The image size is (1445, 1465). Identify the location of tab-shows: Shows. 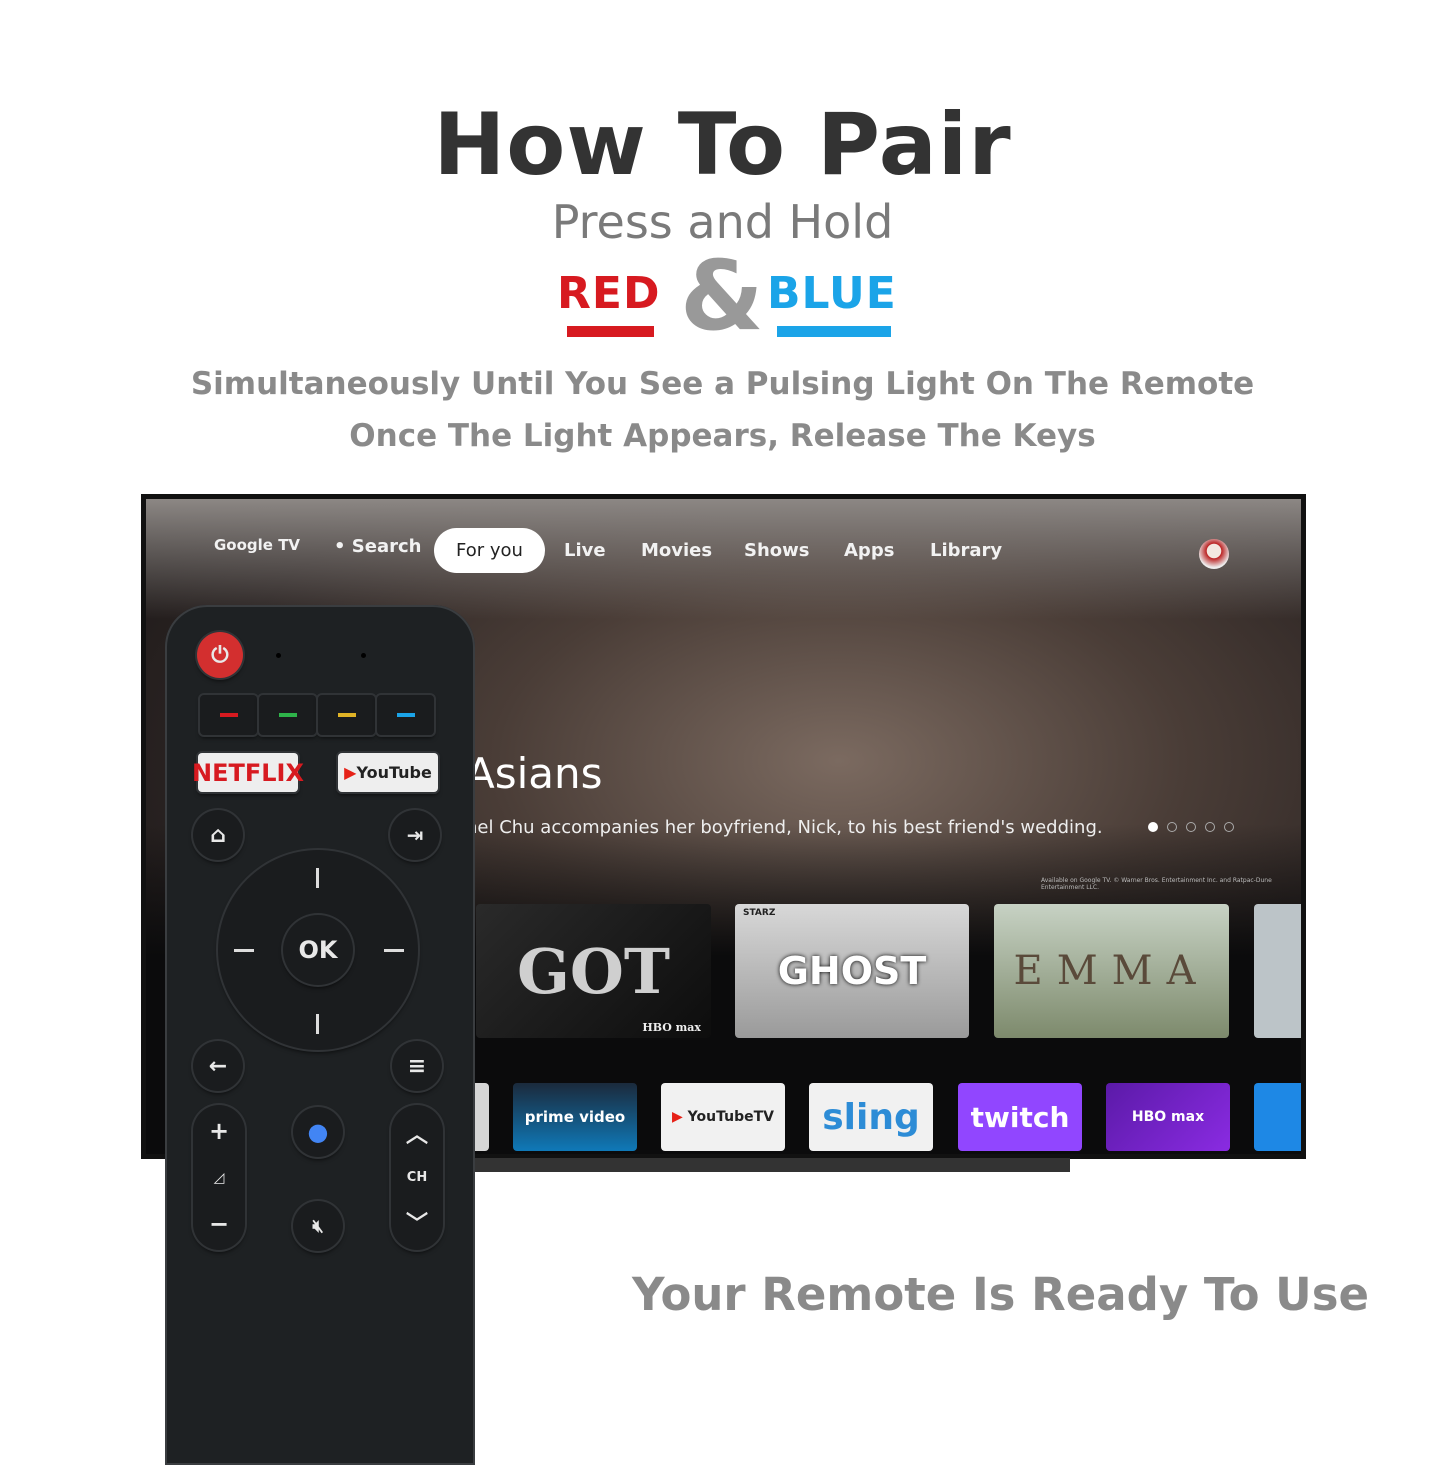
(777, 550).